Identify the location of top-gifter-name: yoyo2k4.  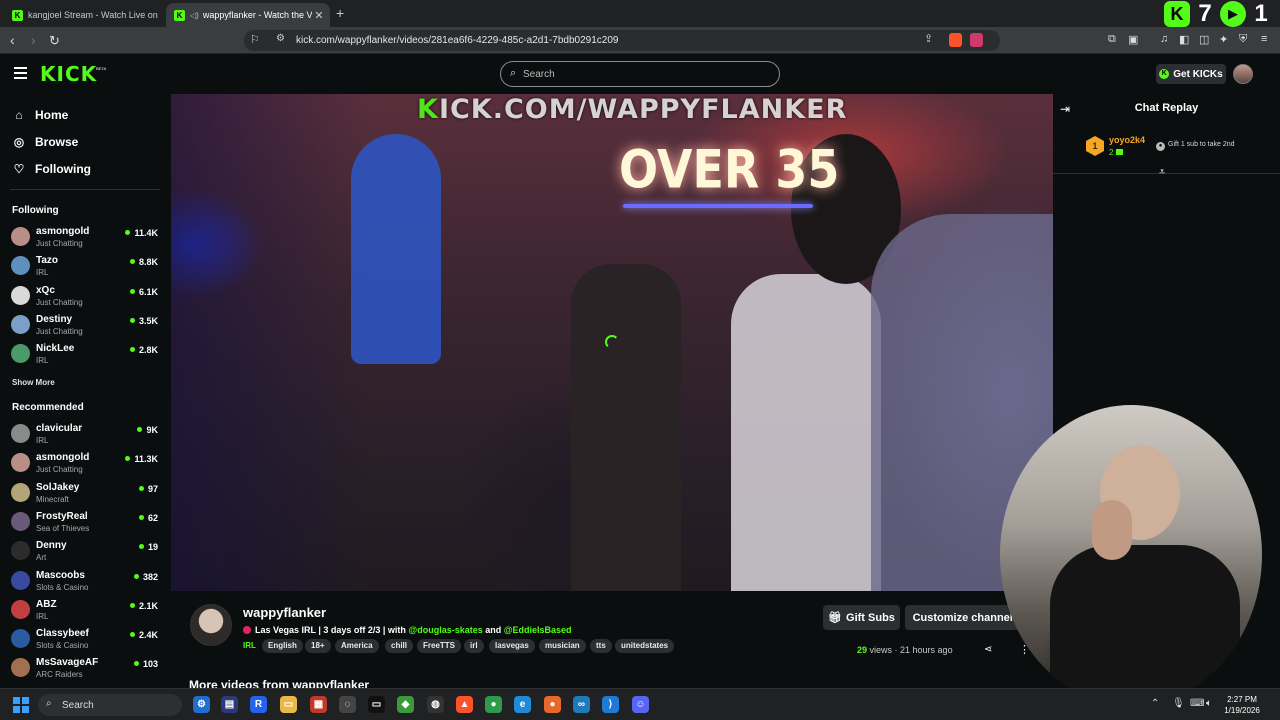
(1127, 140).